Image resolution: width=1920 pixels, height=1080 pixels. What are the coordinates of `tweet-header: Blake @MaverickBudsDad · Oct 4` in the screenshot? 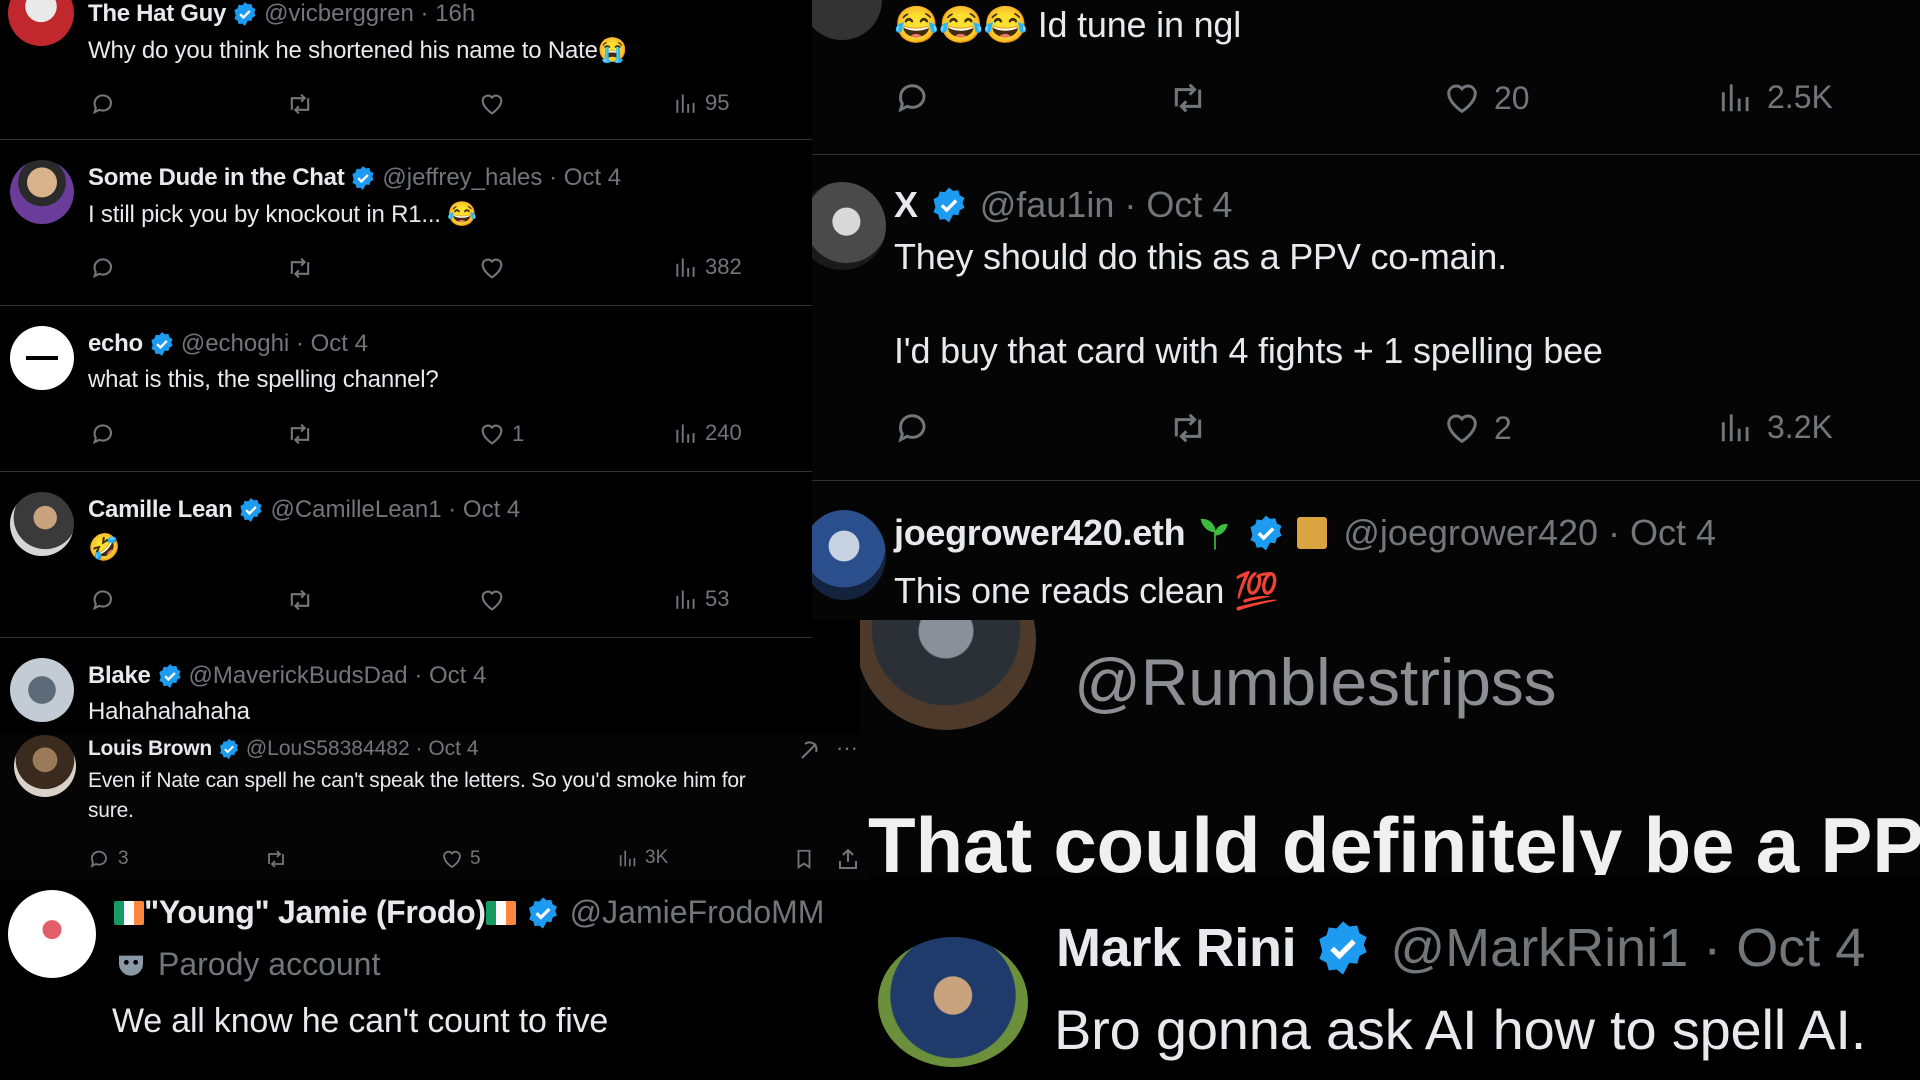 It's located at (287, 676).